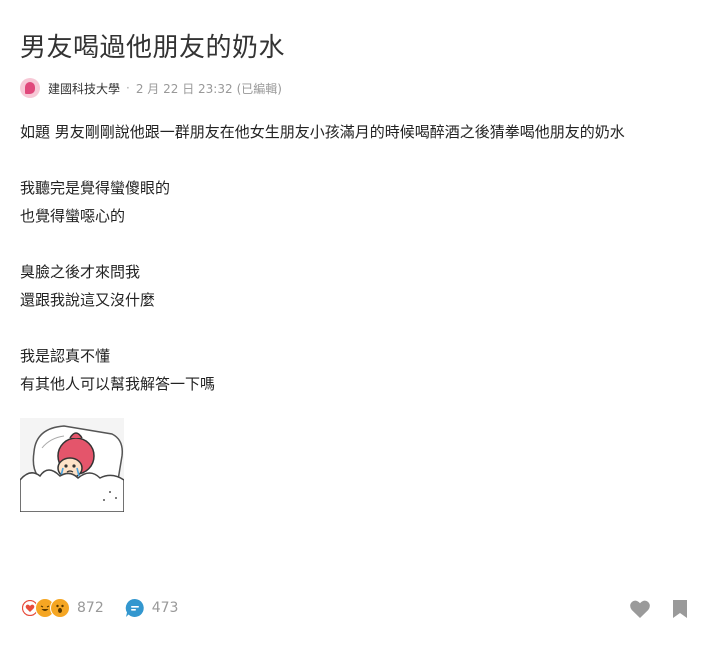 Image resolution: width=722 pixels, height=671 pixels. Describe the element at coordinates (72, 465) in the screenshot. I see `crying-sticker-image` at that location.